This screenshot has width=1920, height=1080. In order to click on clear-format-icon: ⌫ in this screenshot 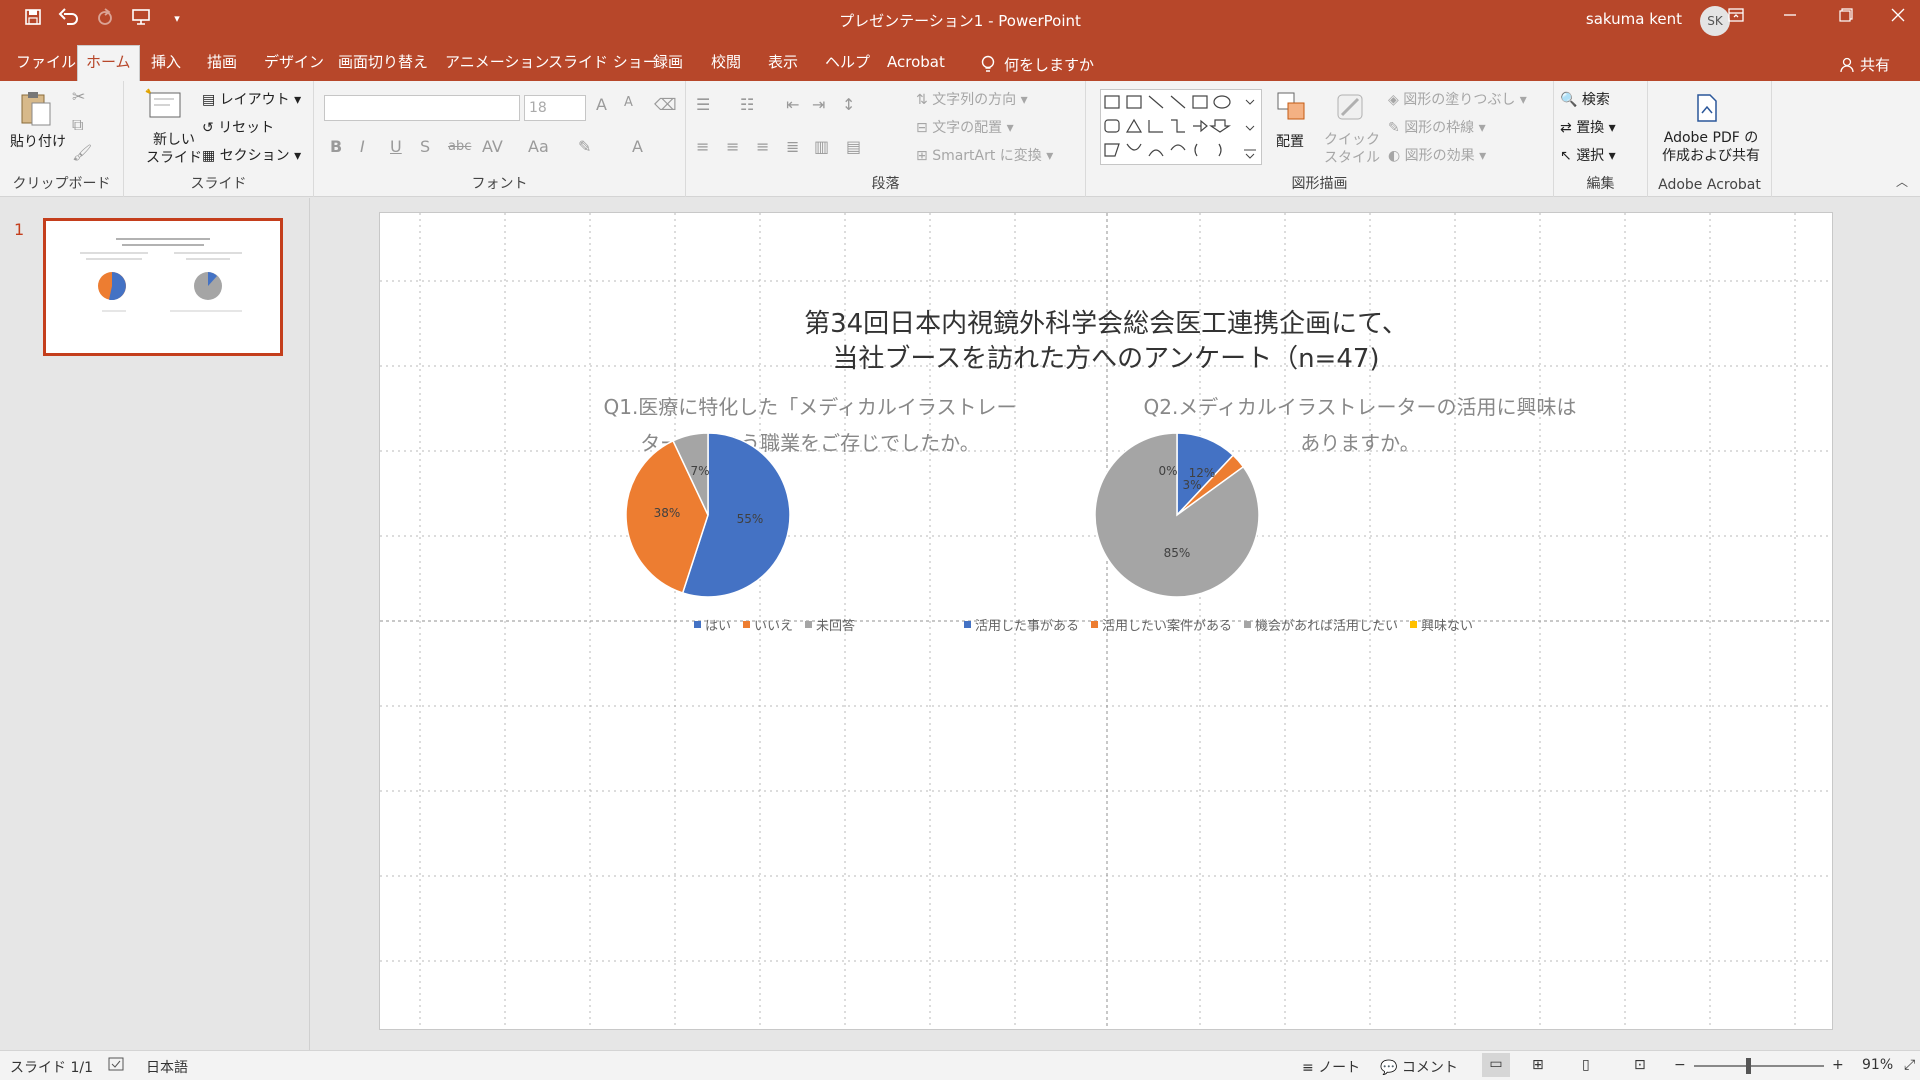, I will do `click(665, 104)`.